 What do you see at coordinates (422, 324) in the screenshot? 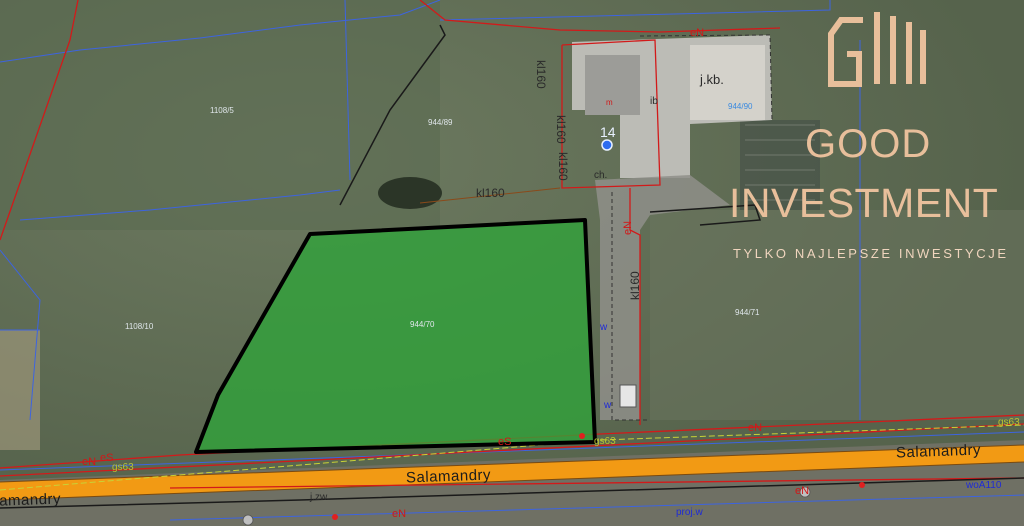
I see `parcel-number: 944/70` at bounding box center [422, 324].